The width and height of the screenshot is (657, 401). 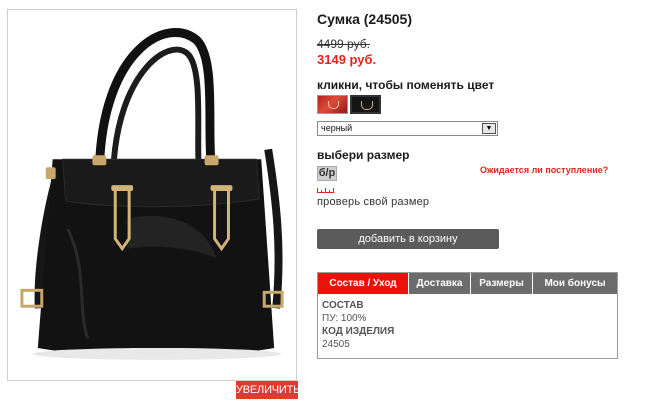 I want to click on product-title: Сумка (24505), so click(x=365, y=19).